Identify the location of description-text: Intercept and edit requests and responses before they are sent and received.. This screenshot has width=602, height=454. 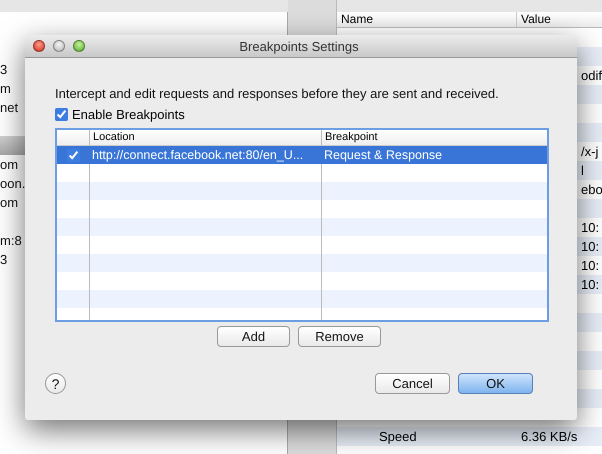
(277, 93).